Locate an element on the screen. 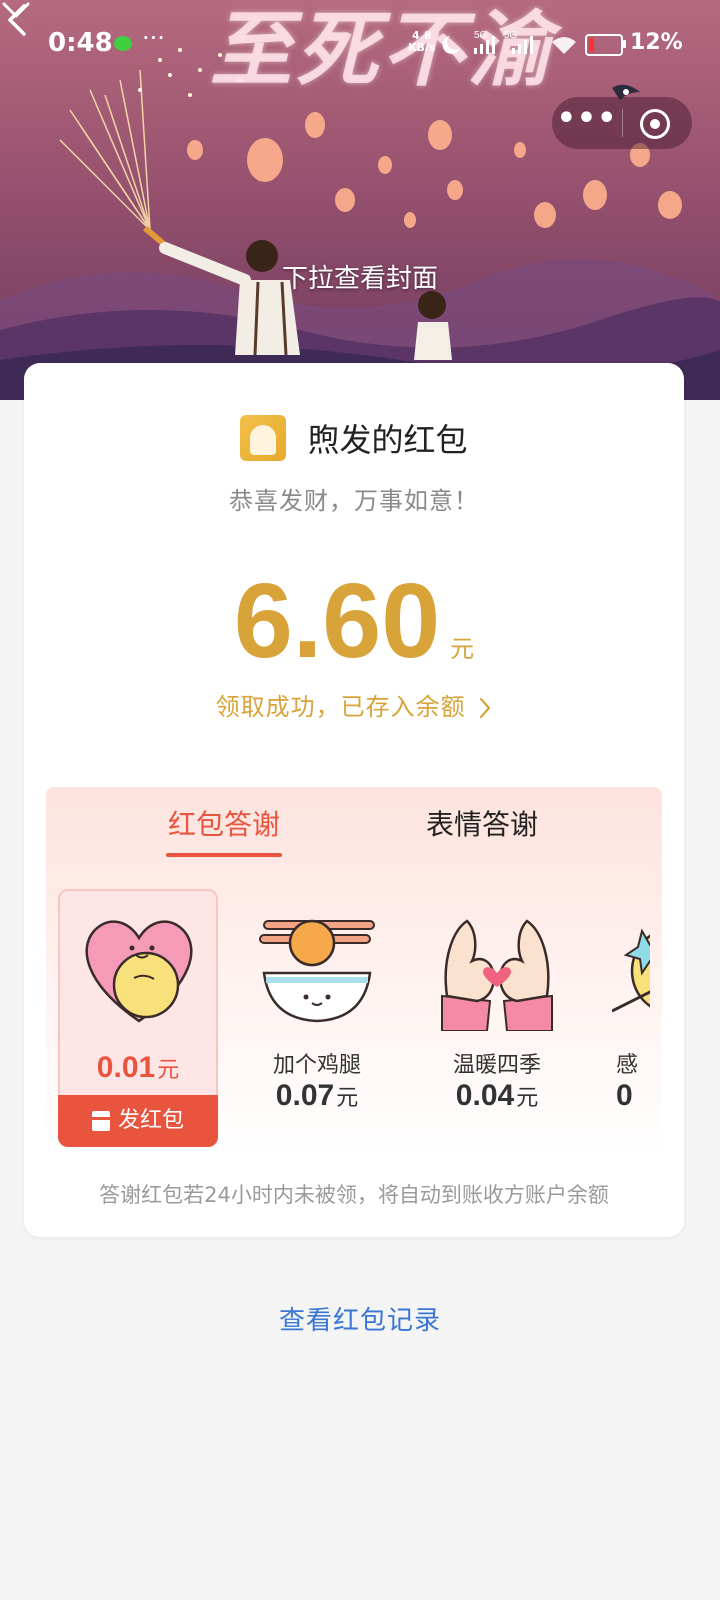 The height and width of the screenshot is (1600, 720). thanks-item: 加个鸡腿 0.07元 is located at coordinates (317, 1016).